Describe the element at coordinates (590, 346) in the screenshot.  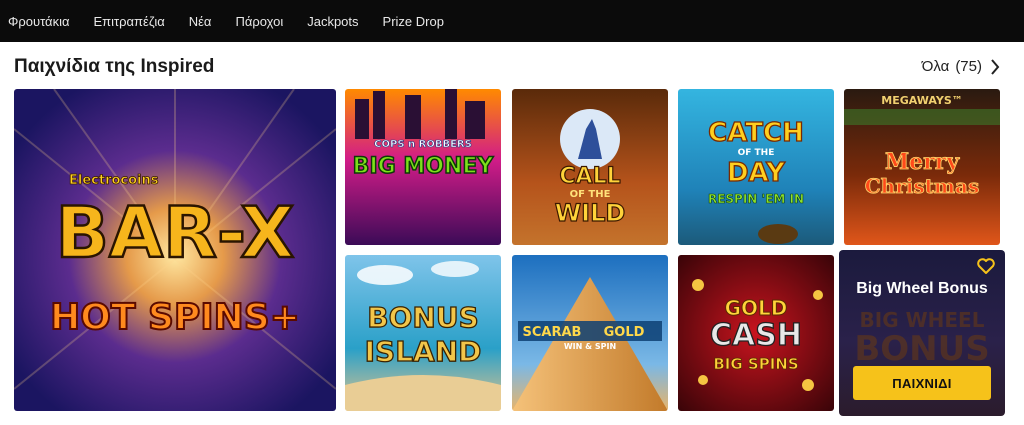
I see `art-line-win-spin: WIN & SPIN` at that location.